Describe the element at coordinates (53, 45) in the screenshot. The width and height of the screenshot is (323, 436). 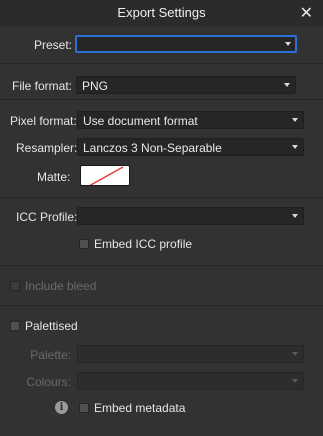
I see `preset-label: Preset:` at that location.